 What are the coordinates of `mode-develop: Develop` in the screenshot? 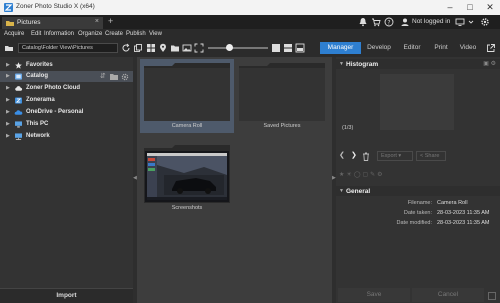 It's located at (379, 48).